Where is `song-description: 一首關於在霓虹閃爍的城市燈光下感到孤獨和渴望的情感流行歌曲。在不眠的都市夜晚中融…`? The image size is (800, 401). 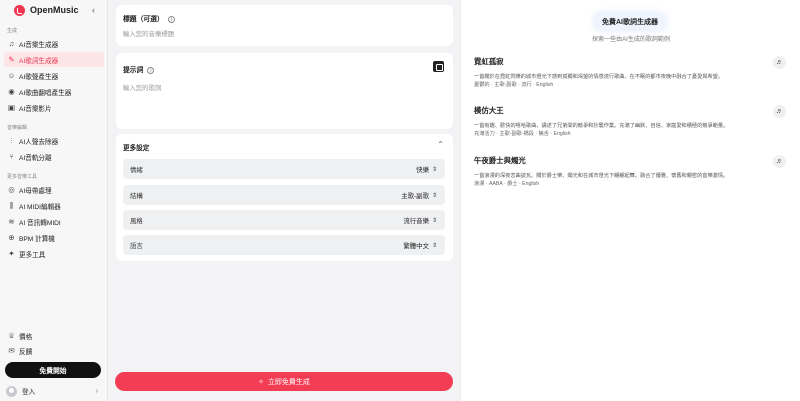
song-description: 一首關於在霓虹閃爍的城市燈光下感到孤獨和渴望的情感流行歌曲。在不眠的都市夜晚中融… is located at coordinates (599, 77).